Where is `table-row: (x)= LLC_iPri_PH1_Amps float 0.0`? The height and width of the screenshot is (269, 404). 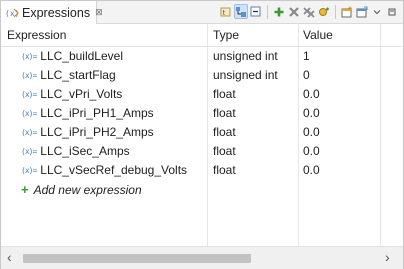
table-row: (x)= LLC_iPri_PH1_Amps float 0.0 is located at coordinates (202, 113).